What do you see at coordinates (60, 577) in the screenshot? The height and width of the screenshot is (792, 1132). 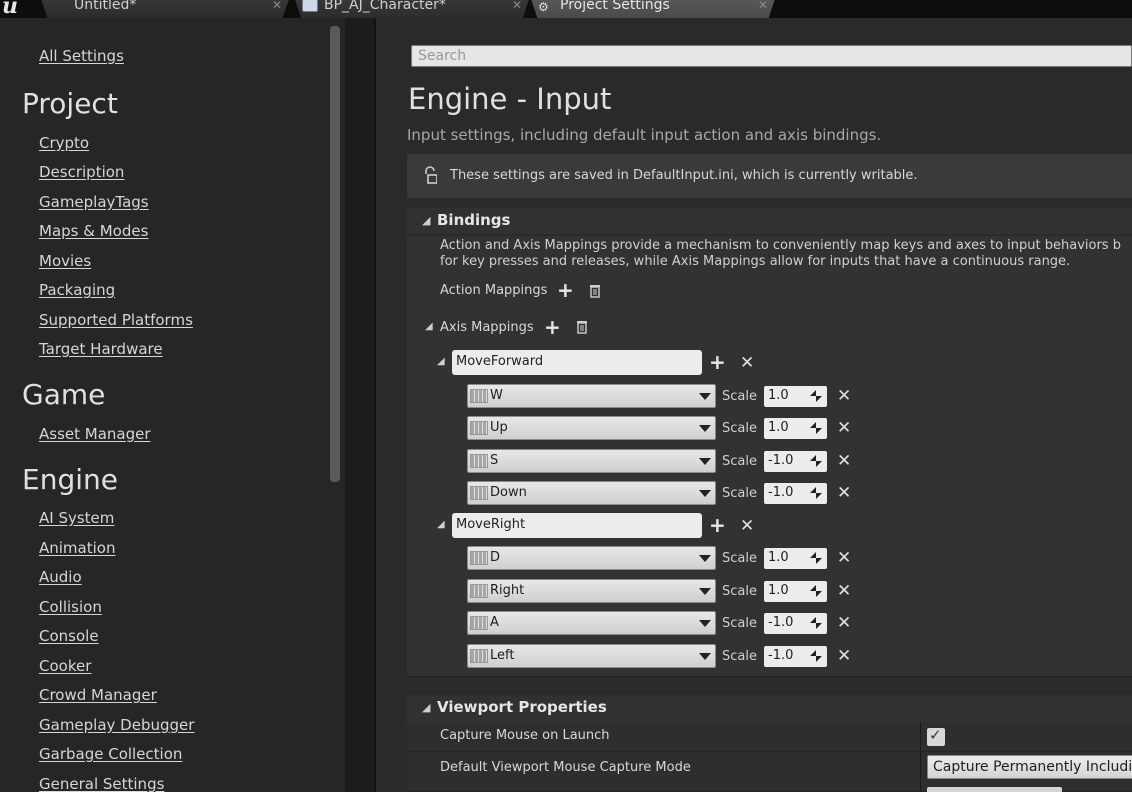 I see `sidebar-item-audio: Audio` at bounding box center [60, 577].